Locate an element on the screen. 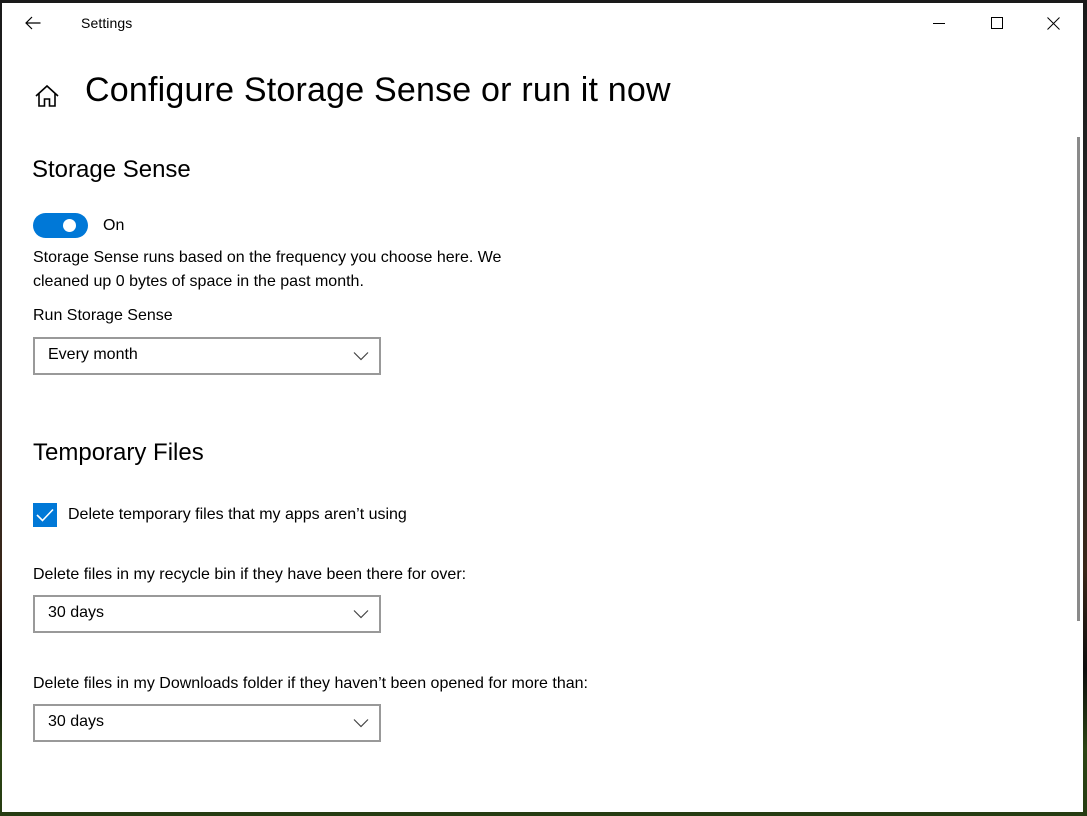  vertical-scrollbar is located at coordinates (1078, 379).